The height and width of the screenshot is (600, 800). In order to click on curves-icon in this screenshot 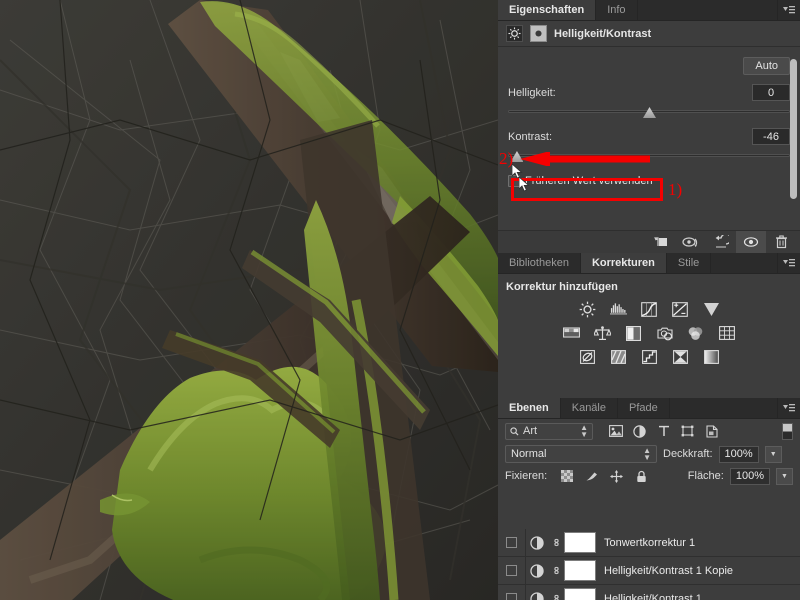, I will do `click(649, 309)`.